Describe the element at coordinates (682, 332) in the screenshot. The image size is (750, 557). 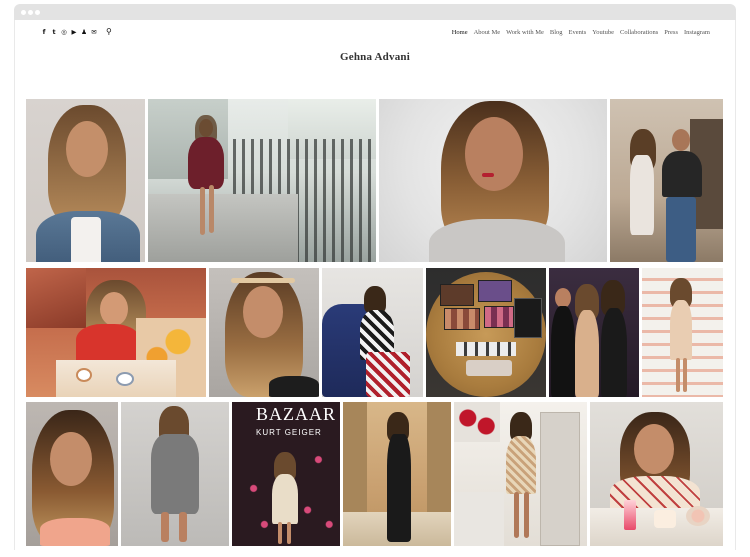
I see `gallery-photo-press-wall` at that location.